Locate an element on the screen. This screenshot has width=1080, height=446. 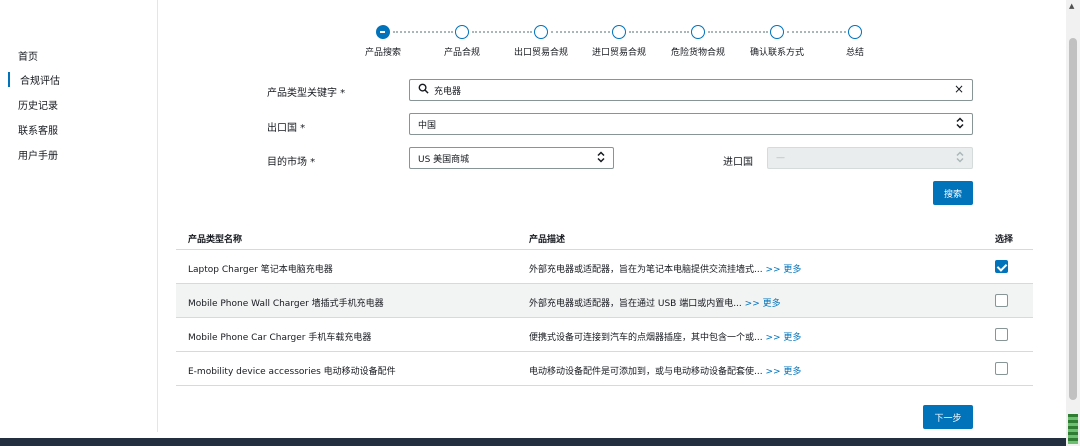
keyword-value: 充电器 is located at coordinates (448, 91).